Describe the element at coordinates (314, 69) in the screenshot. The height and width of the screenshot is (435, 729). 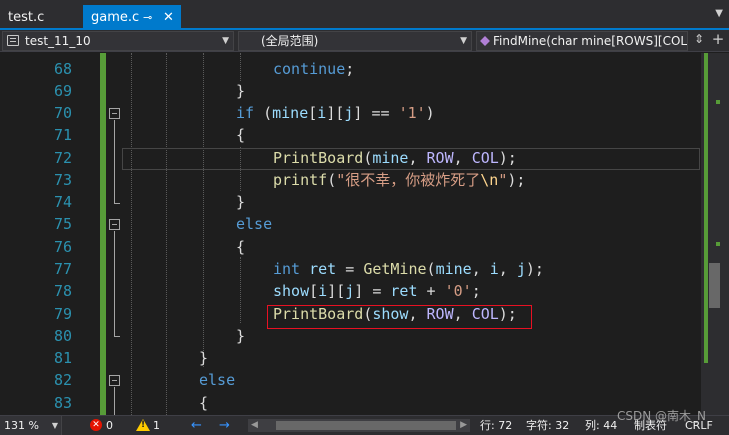
I see `code-text: continue;` at that location.